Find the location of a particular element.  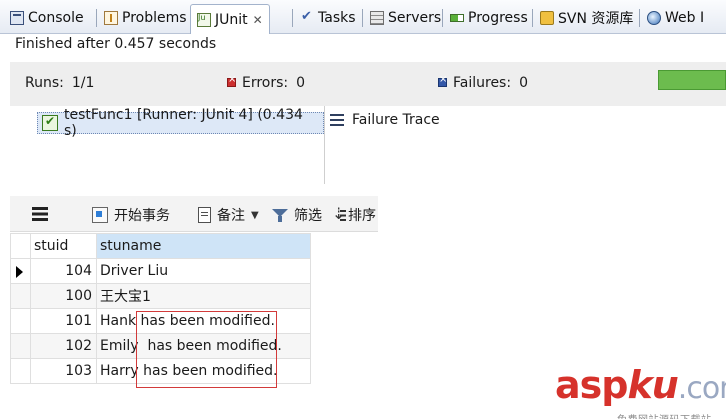

tab-problems: Problems is located at coordinates (145, 18).